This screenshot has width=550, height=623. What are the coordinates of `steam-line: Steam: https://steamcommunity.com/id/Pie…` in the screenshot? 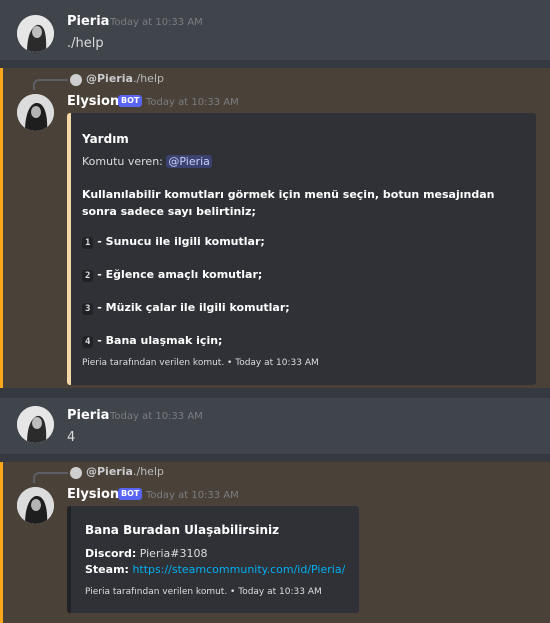 It's located at (215, 569).